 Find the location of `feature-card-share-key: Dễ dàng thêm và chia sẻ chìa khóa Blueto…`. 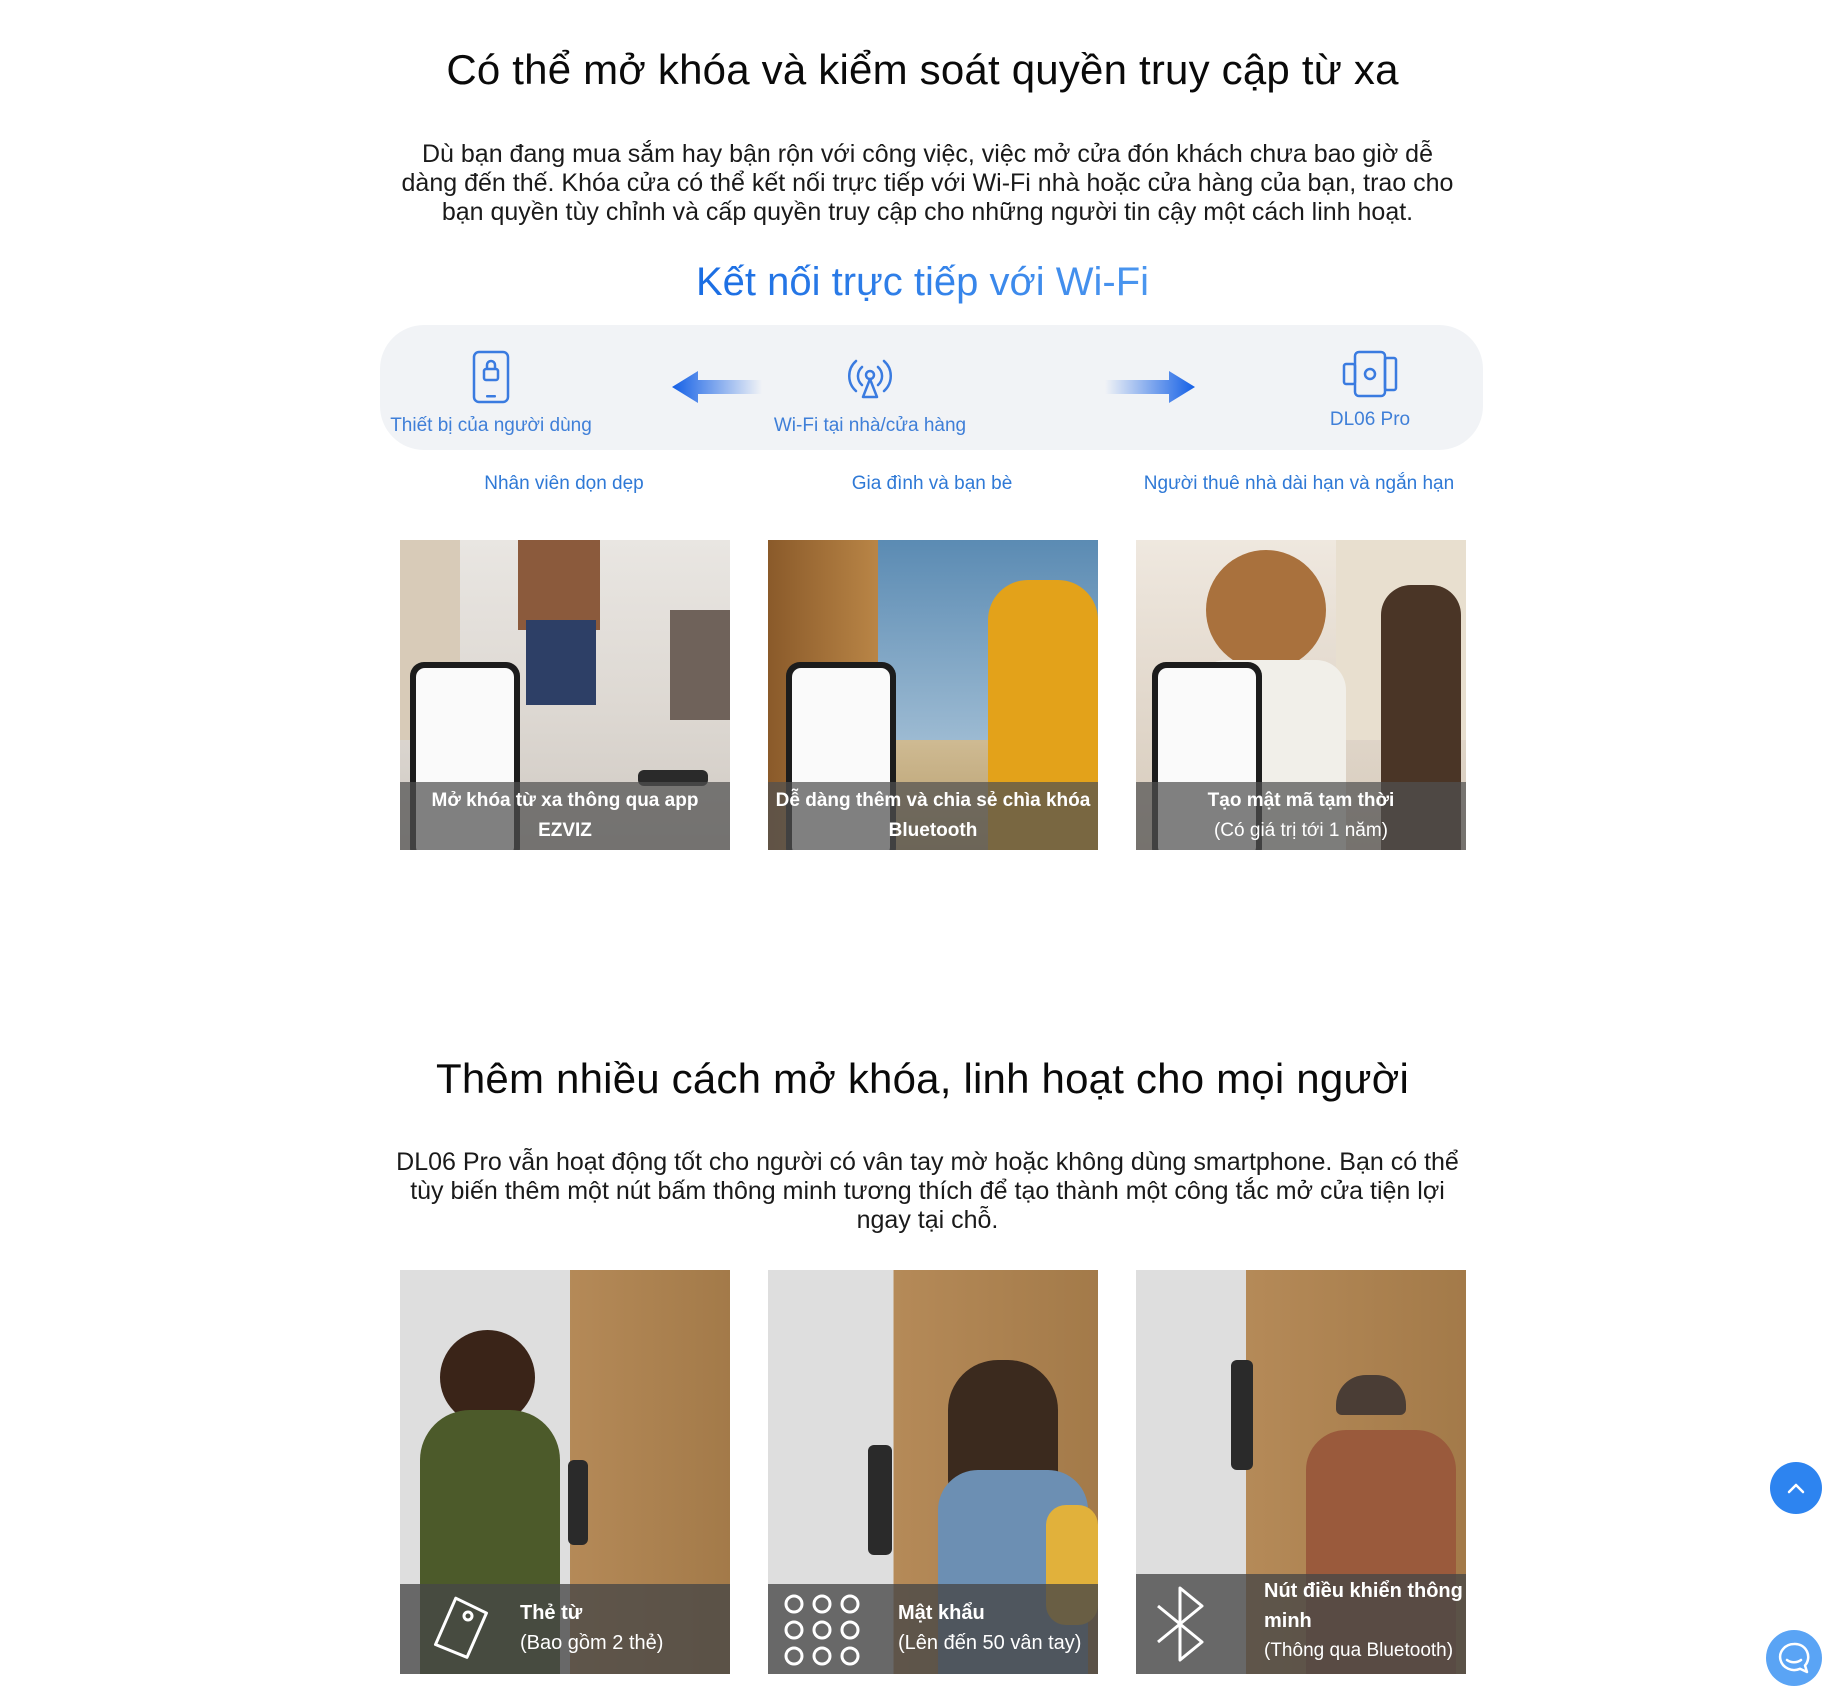

feature-card-share-key: Dễ dàng thêm và chia sẻ chìa khóa Blueto… is located at coordinates (933, 695).